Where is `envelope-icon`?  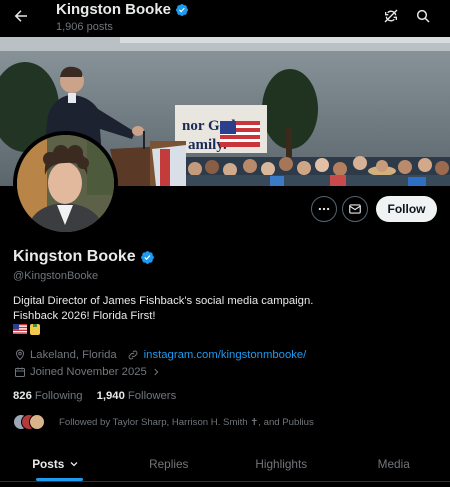 envelope-icon is located at coordinates (355, 209).